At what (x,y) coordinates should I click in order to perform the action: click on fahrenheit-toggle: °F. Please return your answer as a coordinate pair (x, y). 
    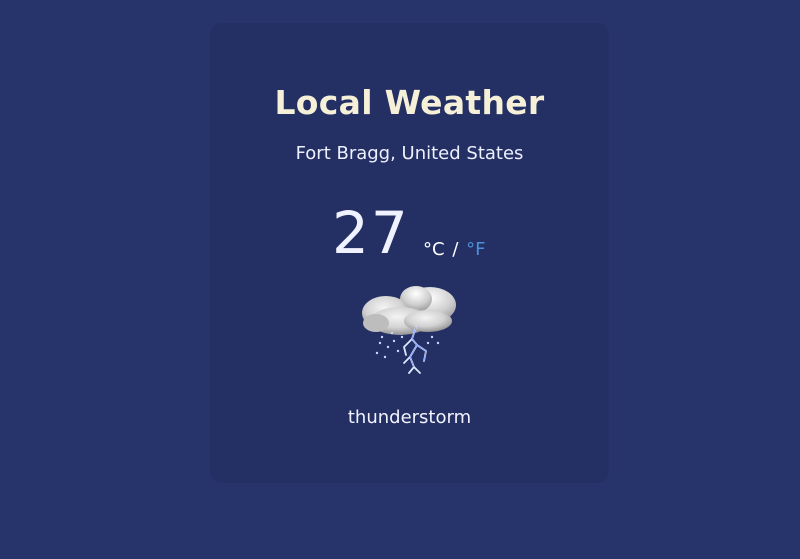
    Looking at the image, I should click on (475, 249).